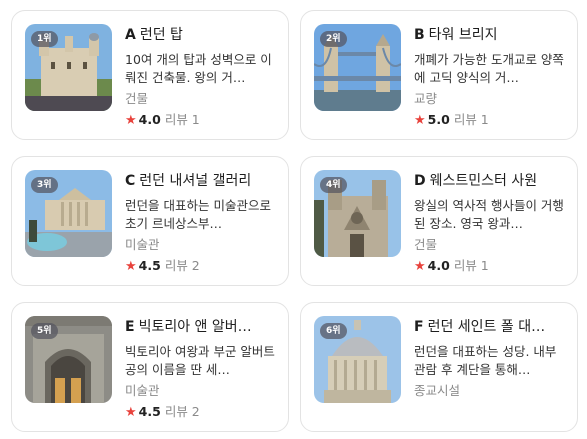 This screenshot has height=439, width=587. I want to click on rank-badge: 5위, so click(44, 331).